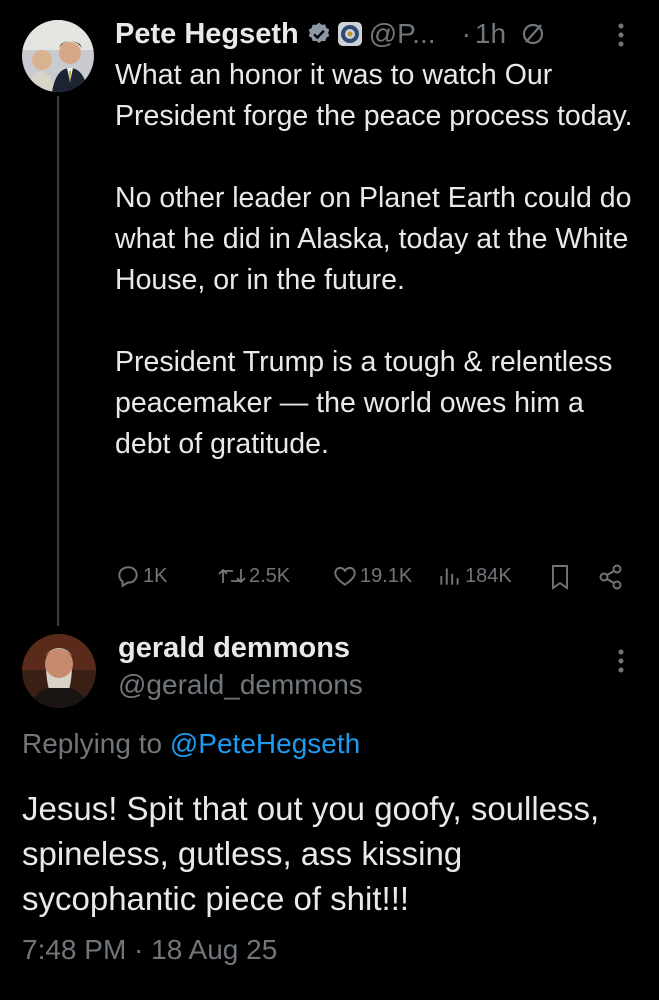  I want to click on government-seal-icon, so click(350, 34).